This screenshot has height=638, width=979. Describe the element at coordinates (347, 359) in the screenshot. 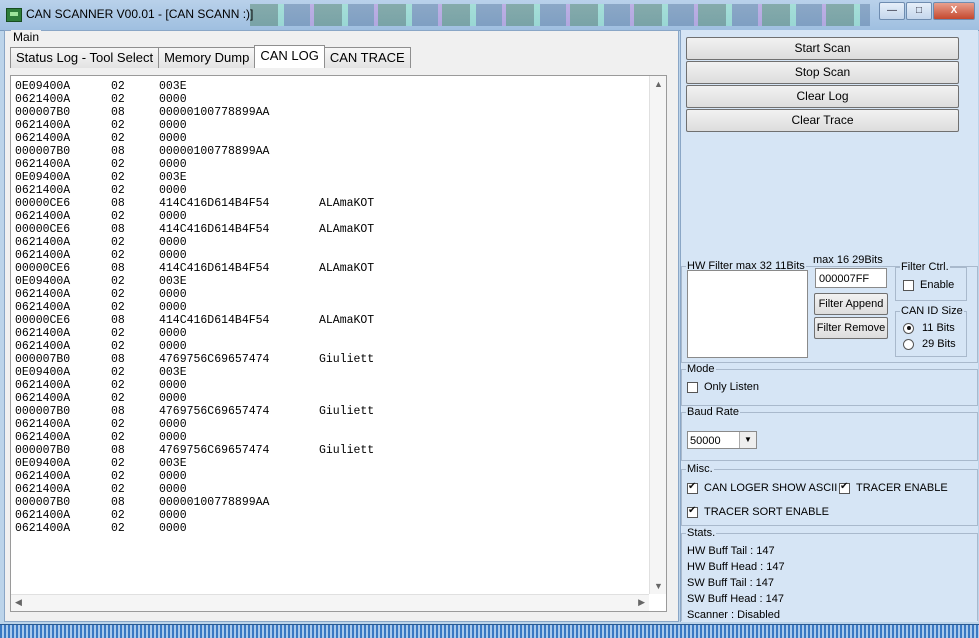

I see `log-ascii: Giuliett` at that location.